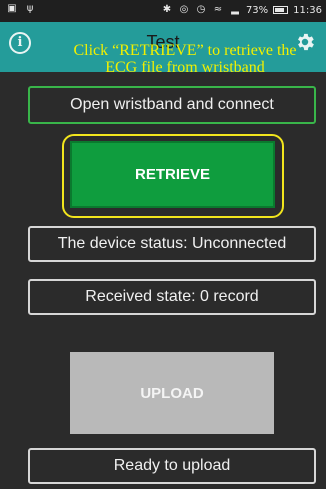 This screenshot has height=489, width=326. What do you see at coordinates (218, 9) in the screenshot?
I see `wifi-icon: ≈` at bounding box center [218, 9].